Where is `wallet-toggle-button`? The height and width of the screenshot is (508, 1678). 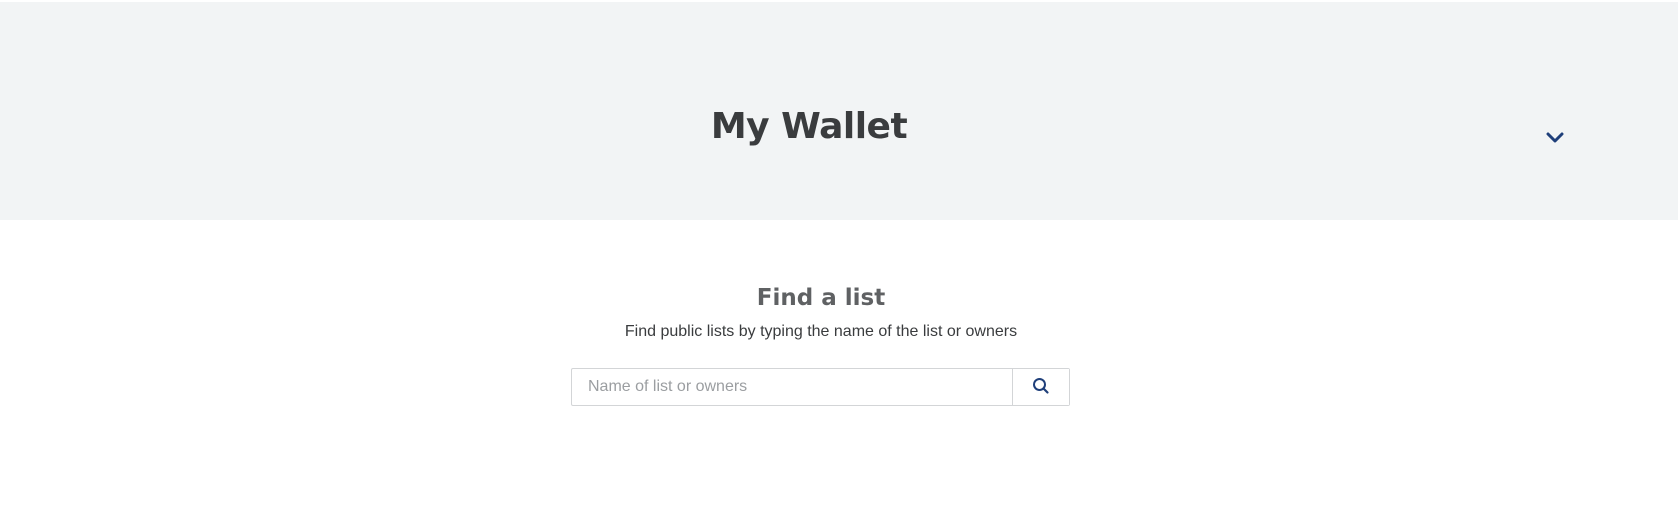 wallet-toggle-button is located at coordinates (1555, 135).